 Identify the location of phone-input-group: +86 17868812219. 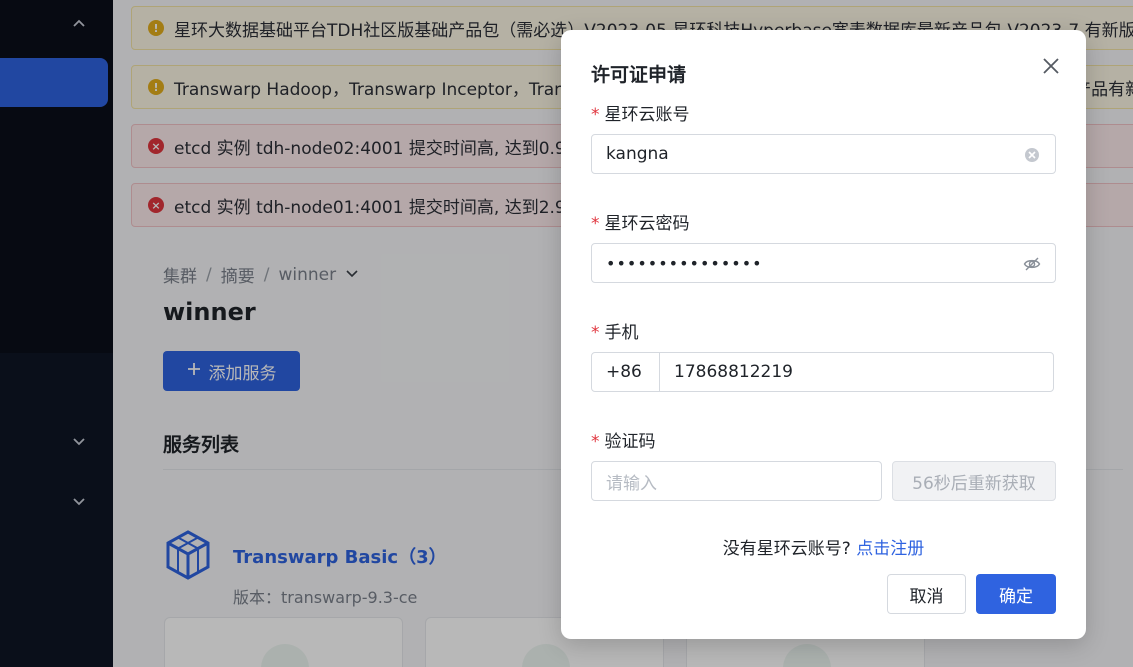
(822, 372).